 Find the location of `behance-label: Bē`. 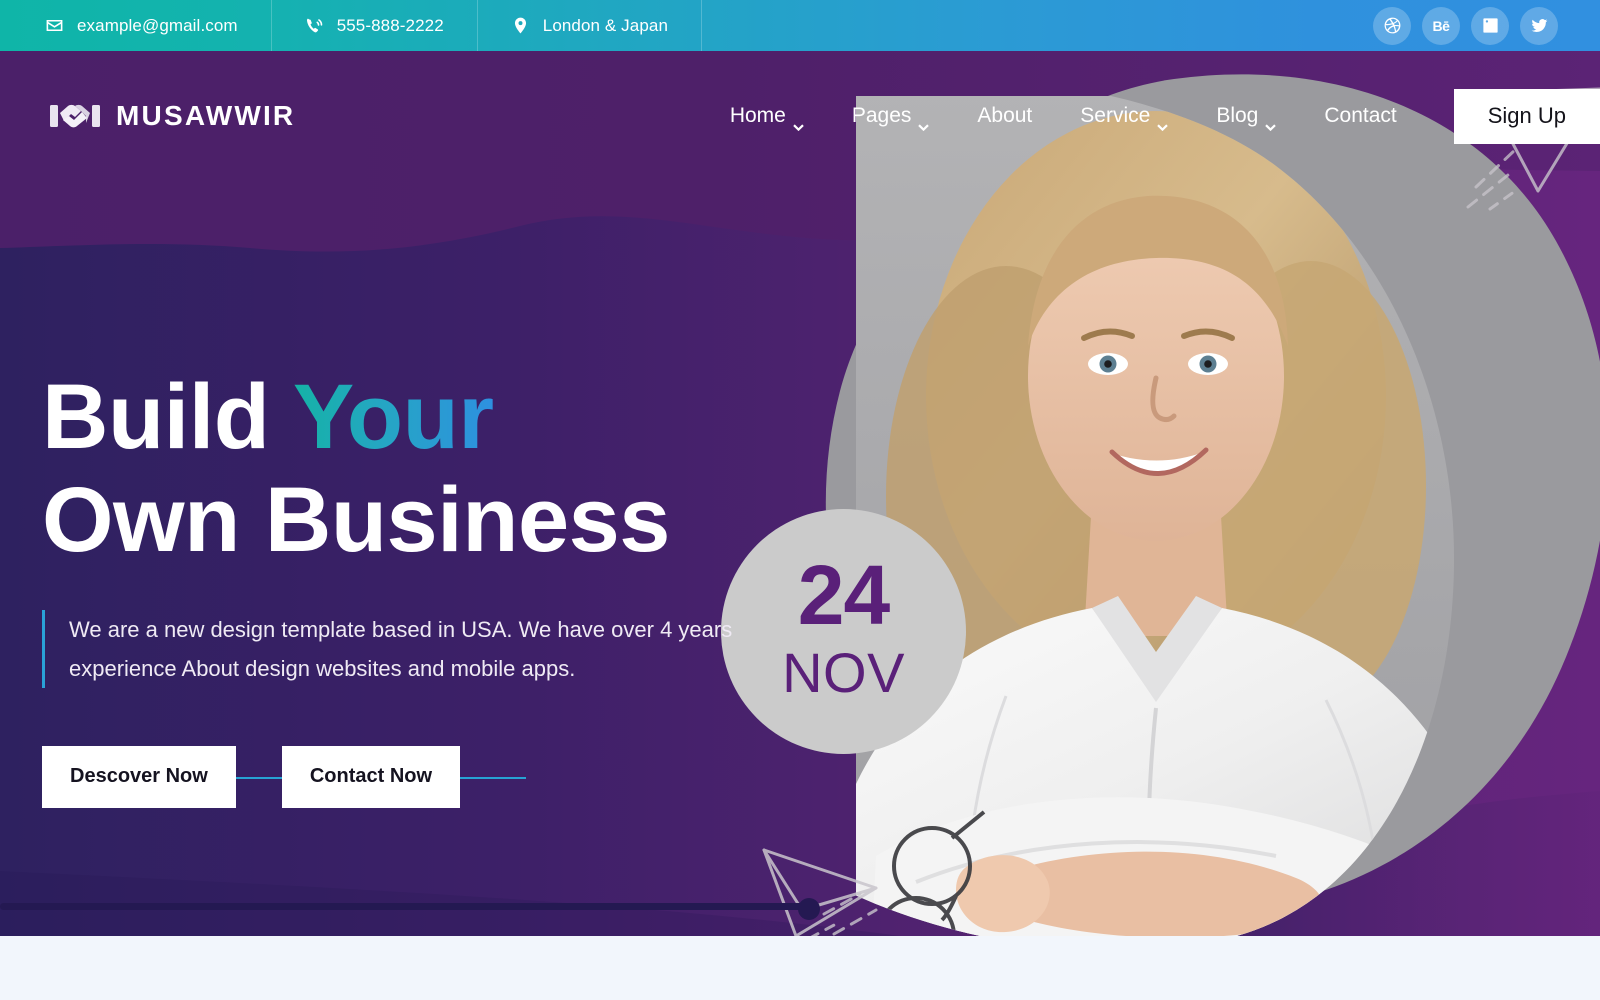

behance-label: Bē is located at coordinates (1441, 25).